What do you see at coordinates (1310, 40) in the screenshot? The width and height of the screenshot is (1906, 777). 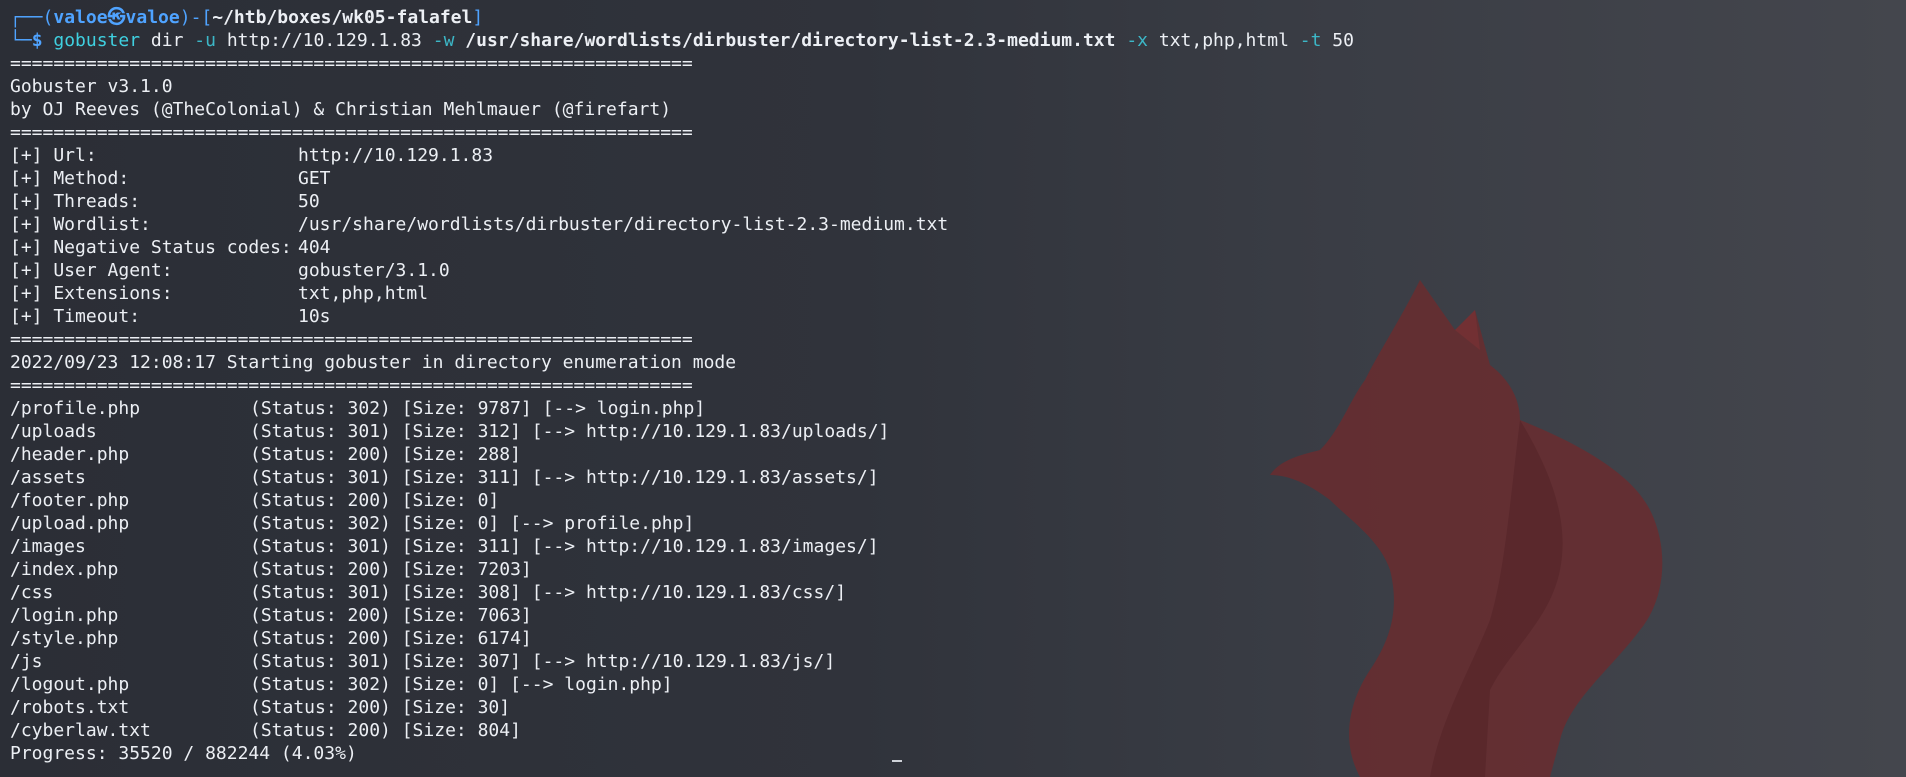 I see `flag-t: -t` at bounding box center [1310, 40].